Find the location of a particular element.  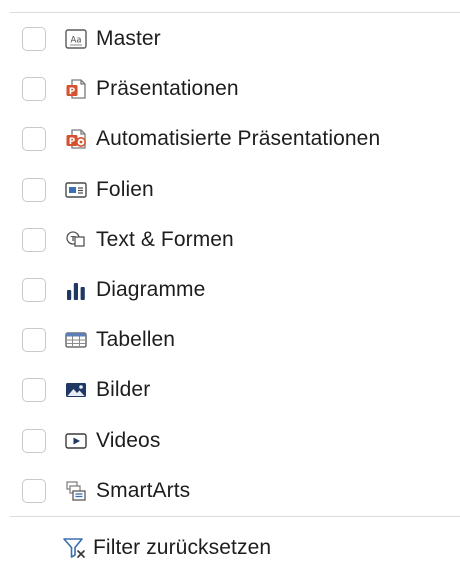

filter-item-text-shapes: T Text & Formen is located at coordinates (230, 240).